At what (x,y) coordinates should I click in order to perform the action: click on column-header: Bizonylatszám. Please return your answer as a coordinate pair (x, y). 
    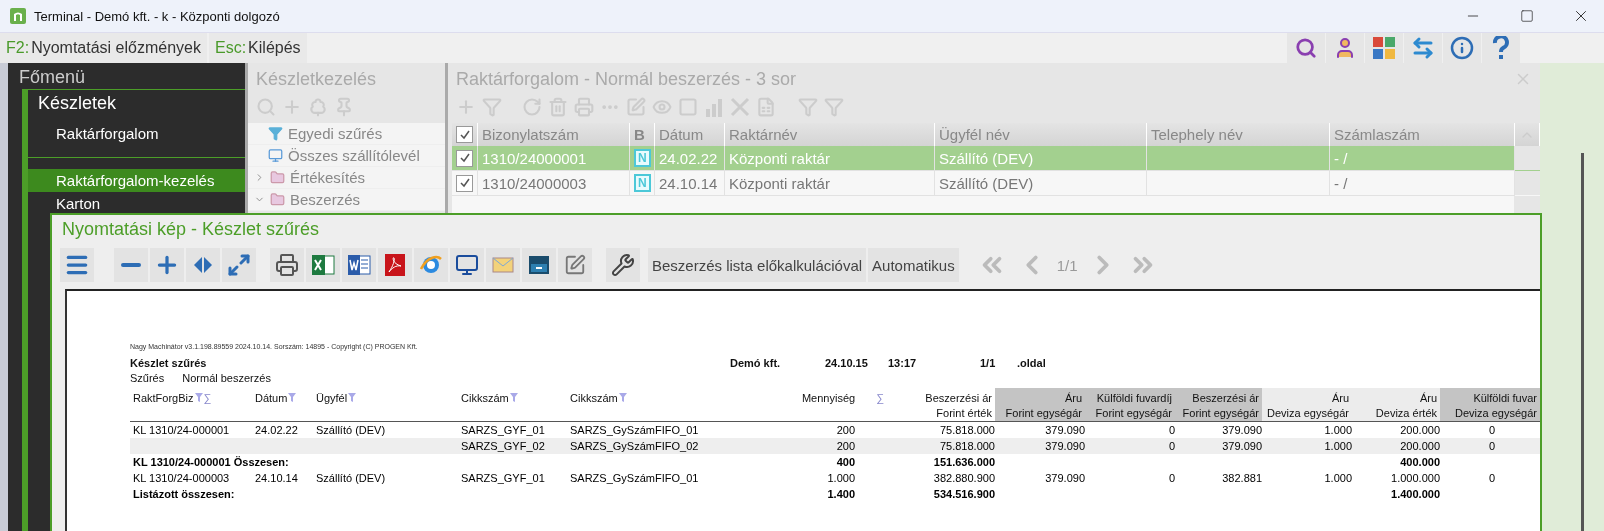
    Looking at the image, I should click on (530, 134).